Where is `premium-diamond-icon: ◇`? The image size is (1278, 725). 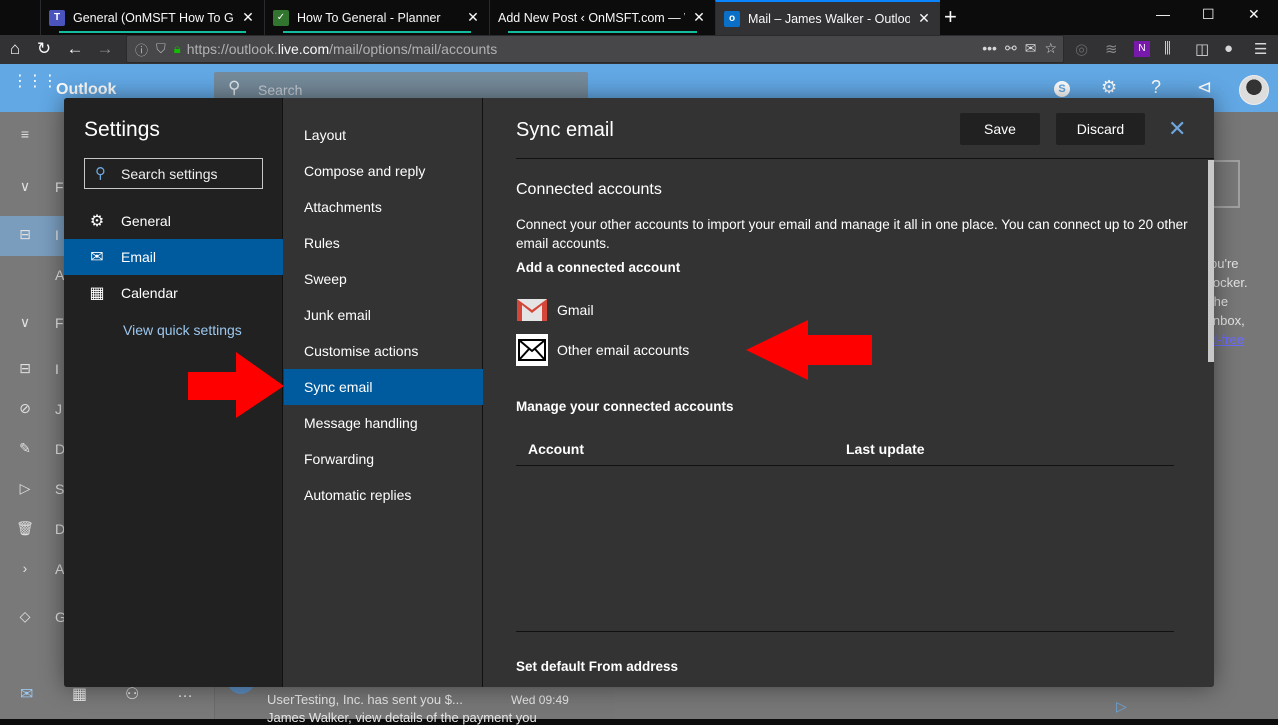 premium-diamond-icon: ◇ is located at coordinates (25, 616).